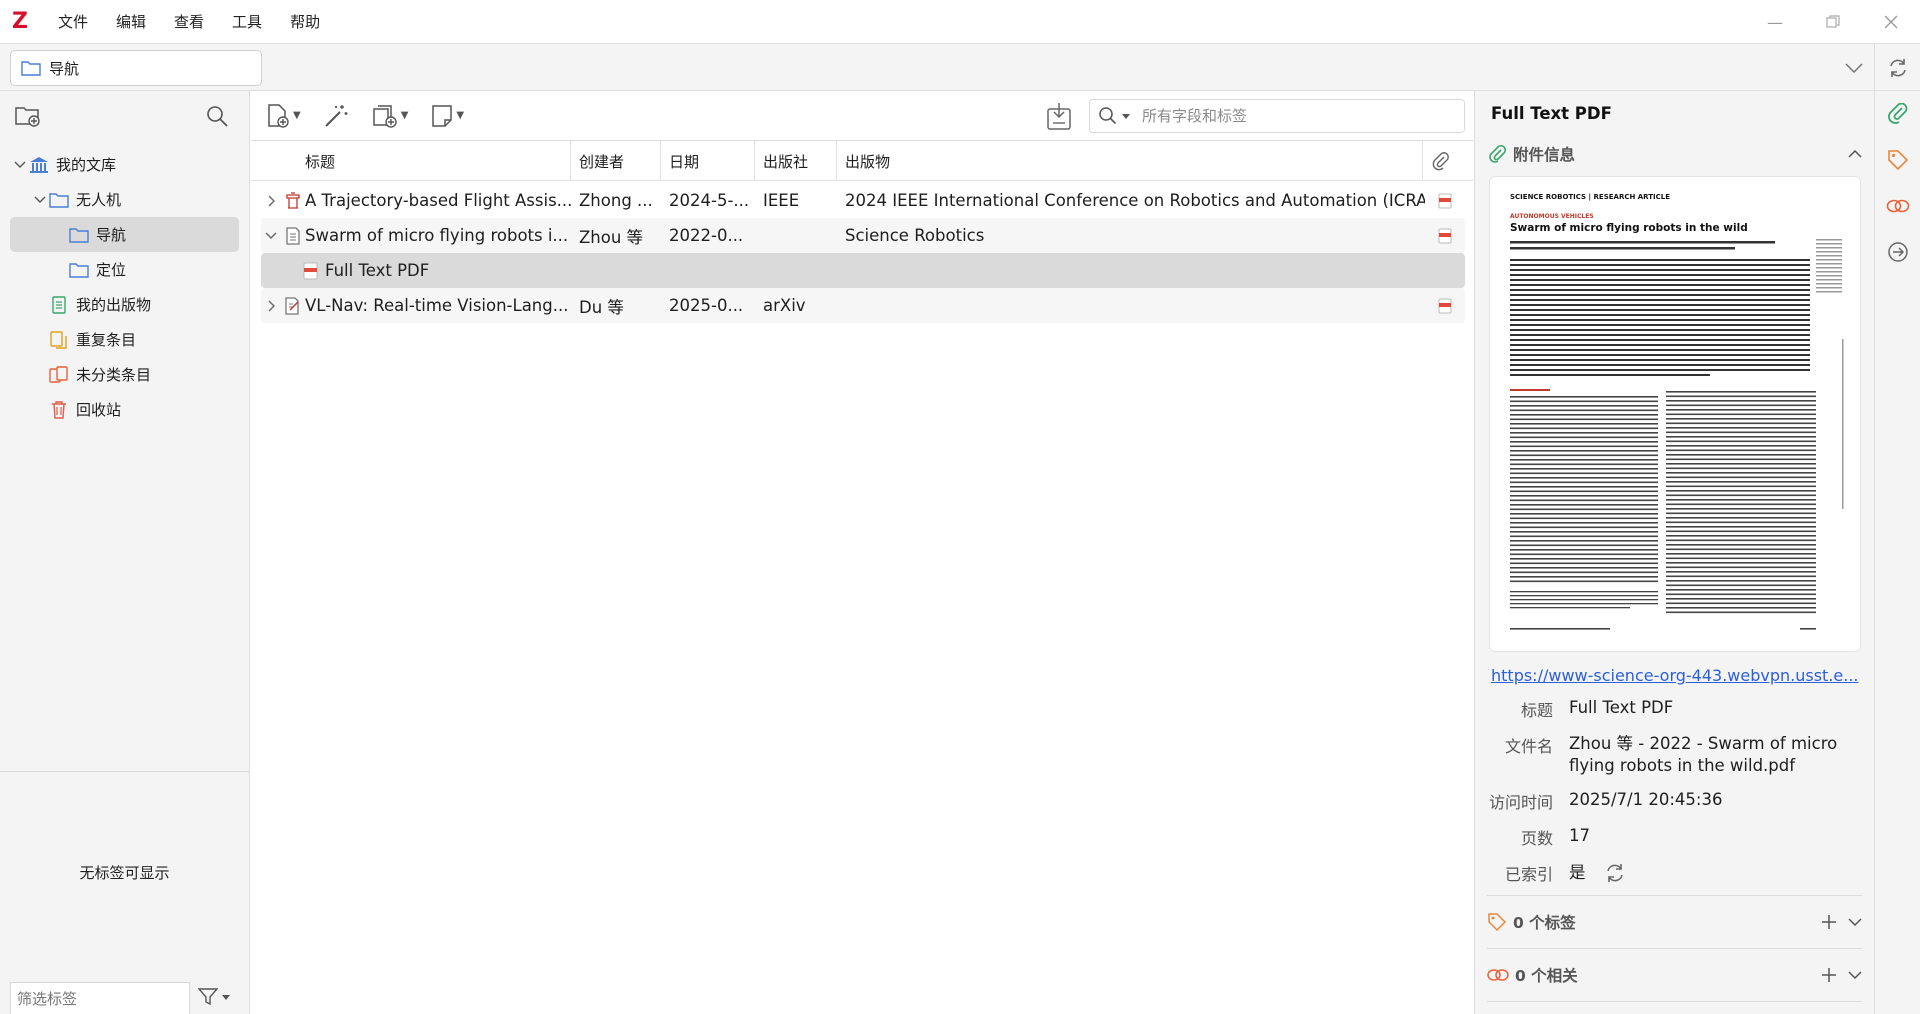 Image resolution: width=1920 pixels, height=1014 pixels. What do you see at coordinates (39, 165) in the screenshot?
I see `library-icon` at bounding box center [39, 165].